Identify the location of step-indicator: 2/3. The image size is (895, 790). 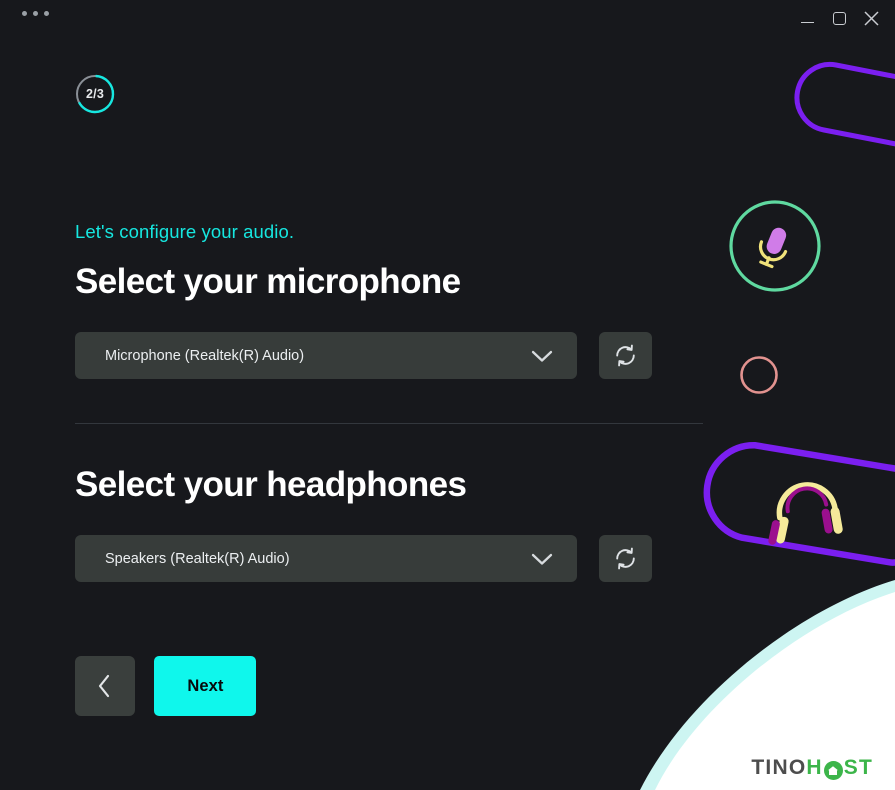
(95, 94).